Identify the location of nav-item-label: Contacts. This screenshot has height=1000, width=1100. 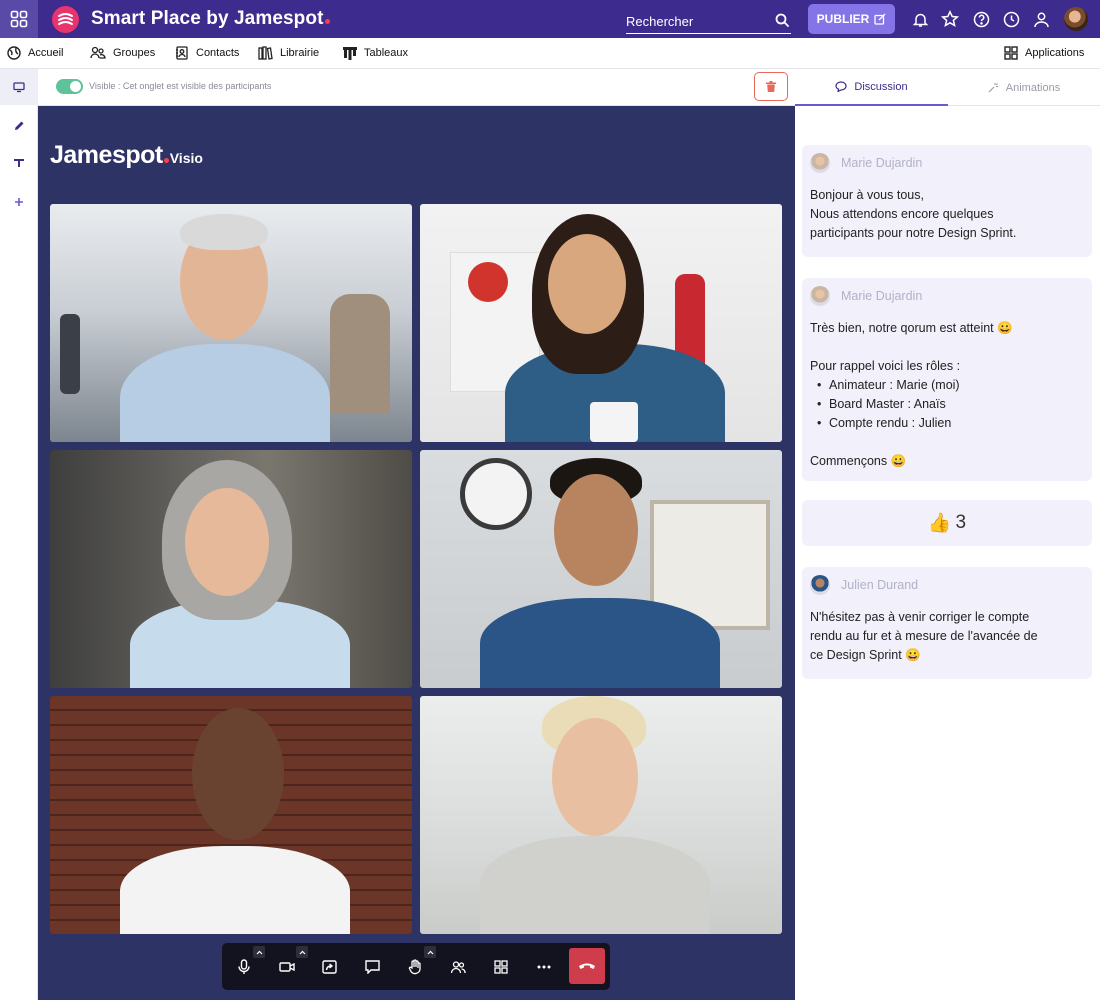
(218, 53).